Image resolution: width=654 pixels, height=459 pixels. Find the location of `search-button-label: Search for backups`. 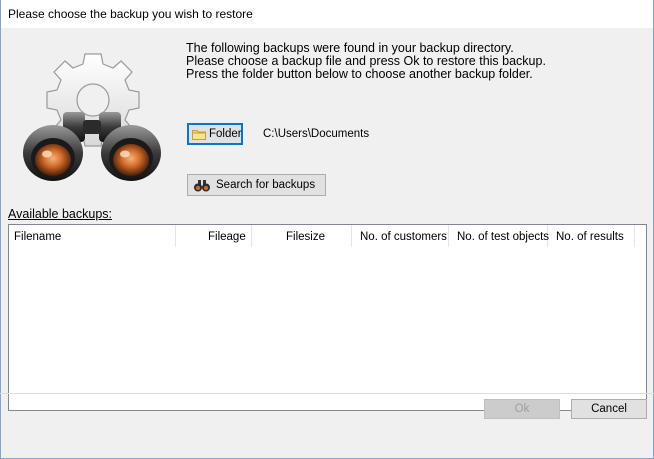

search-button-label: Search for backups is located at coordinates (266, 185).